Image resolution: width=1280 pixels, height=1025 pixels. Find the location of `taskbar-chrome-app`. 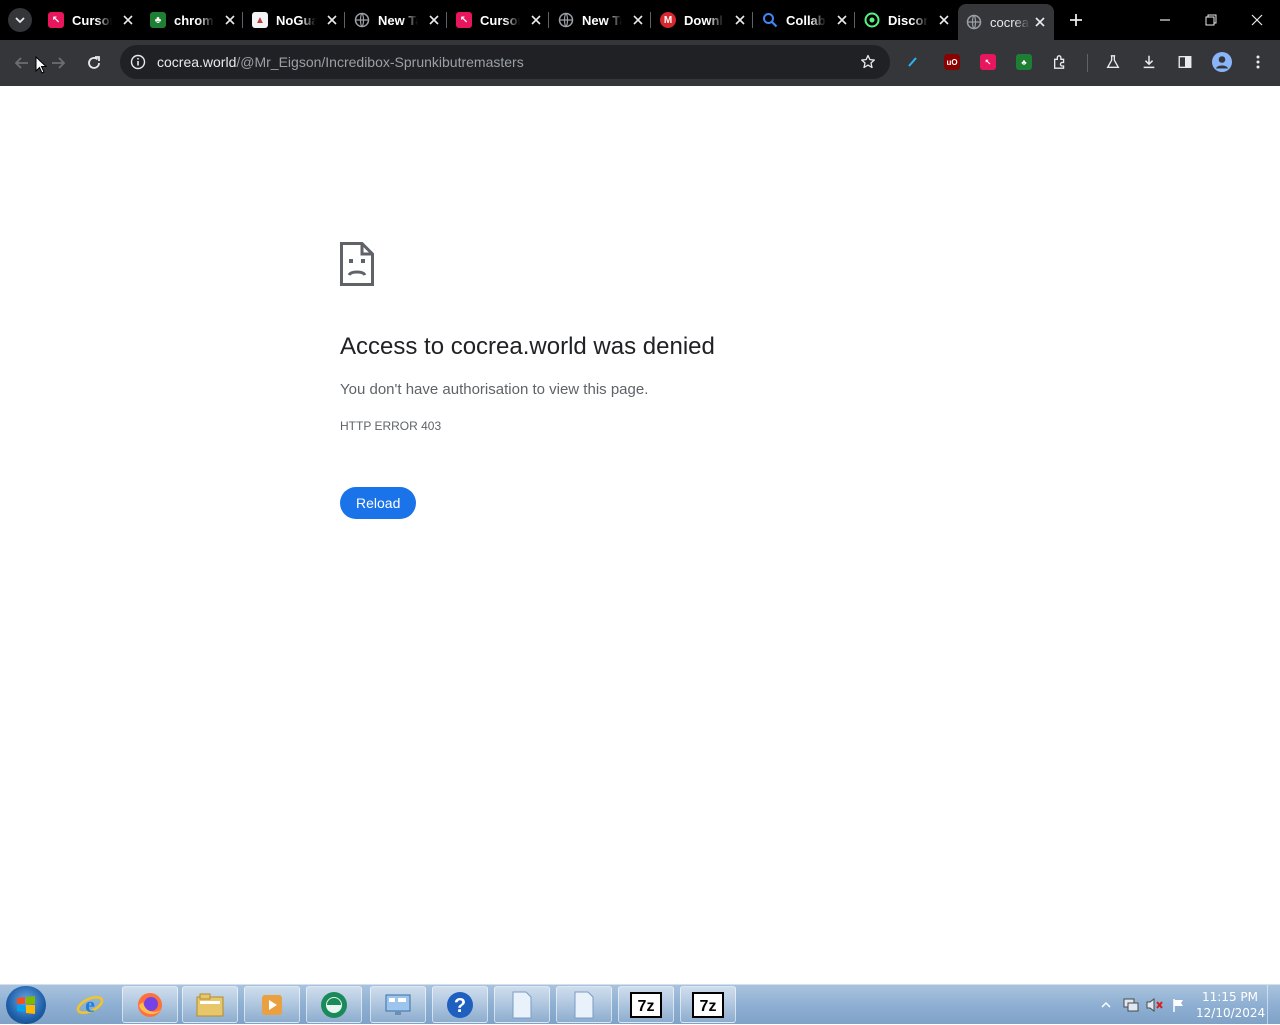

taskbar-chrome-app is located at coordinates (334, 1004).